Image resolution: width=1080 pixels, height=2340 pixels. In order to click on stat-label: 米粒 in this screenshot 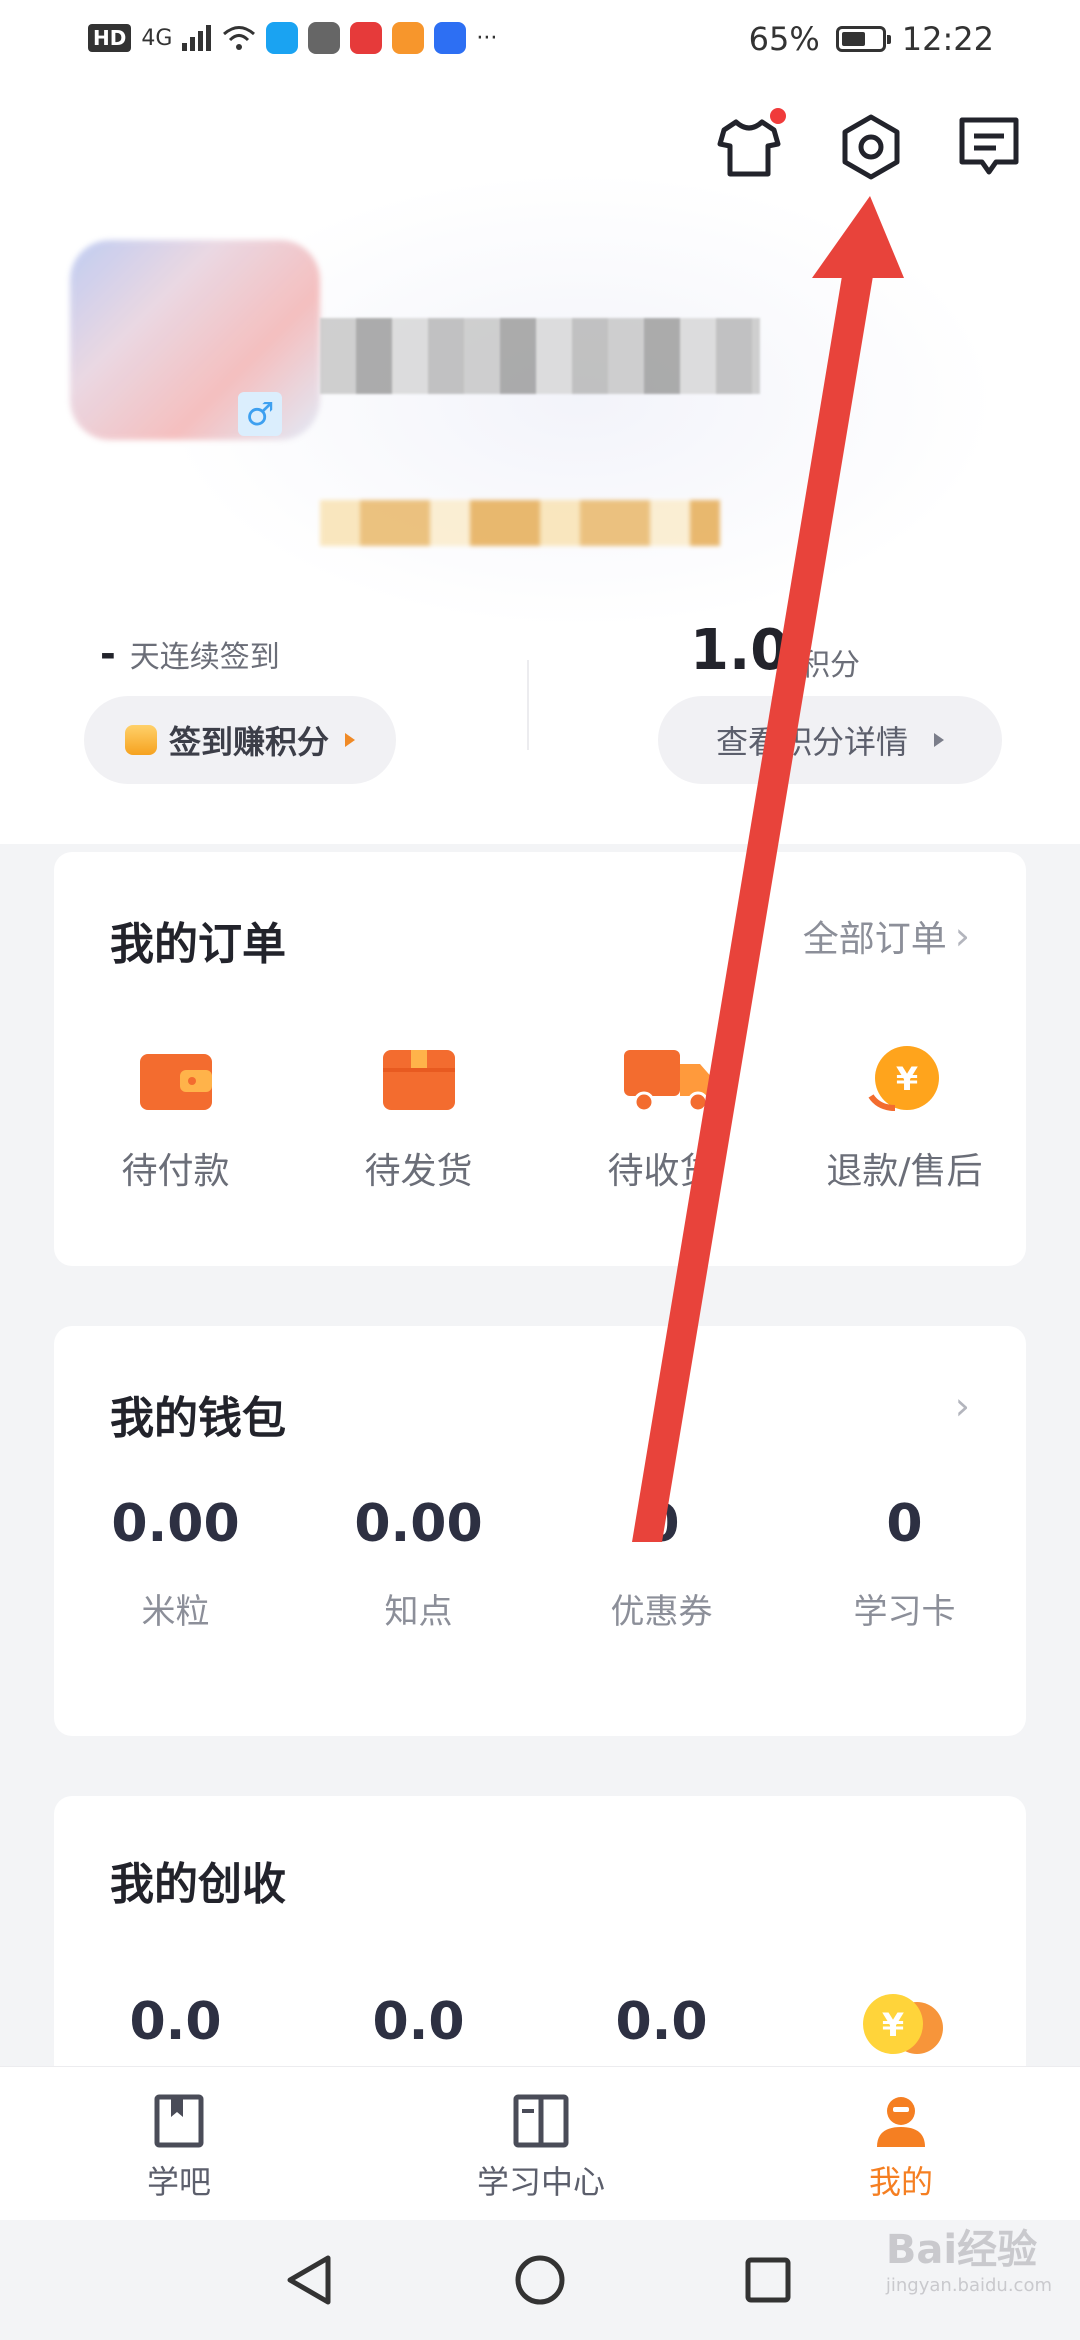, I will do `click(175, 1612)`.